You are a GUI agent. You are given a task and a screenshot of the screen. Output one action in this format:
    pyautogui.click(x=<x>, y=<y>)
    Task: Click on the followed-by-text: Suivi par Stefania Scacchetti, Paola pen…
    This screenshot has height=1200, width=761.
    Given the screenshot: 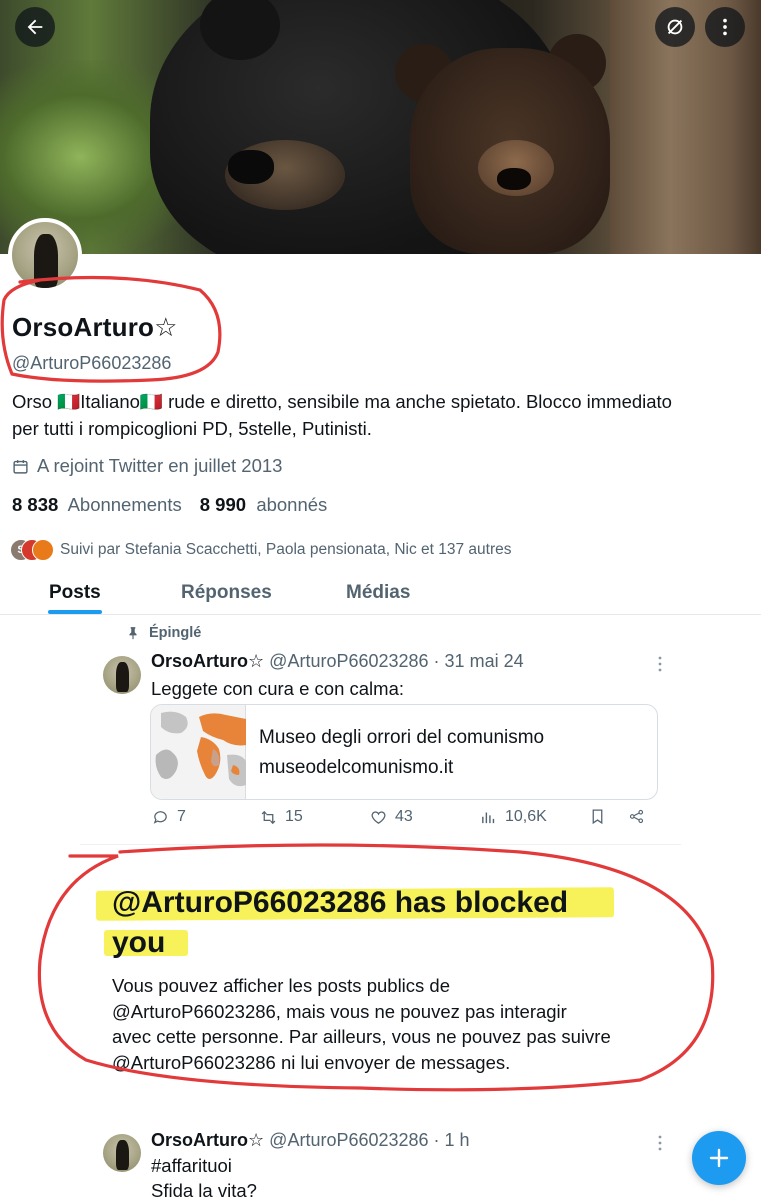 What is the action you would take?
    pyautogui.click(x=286, y=549)
    